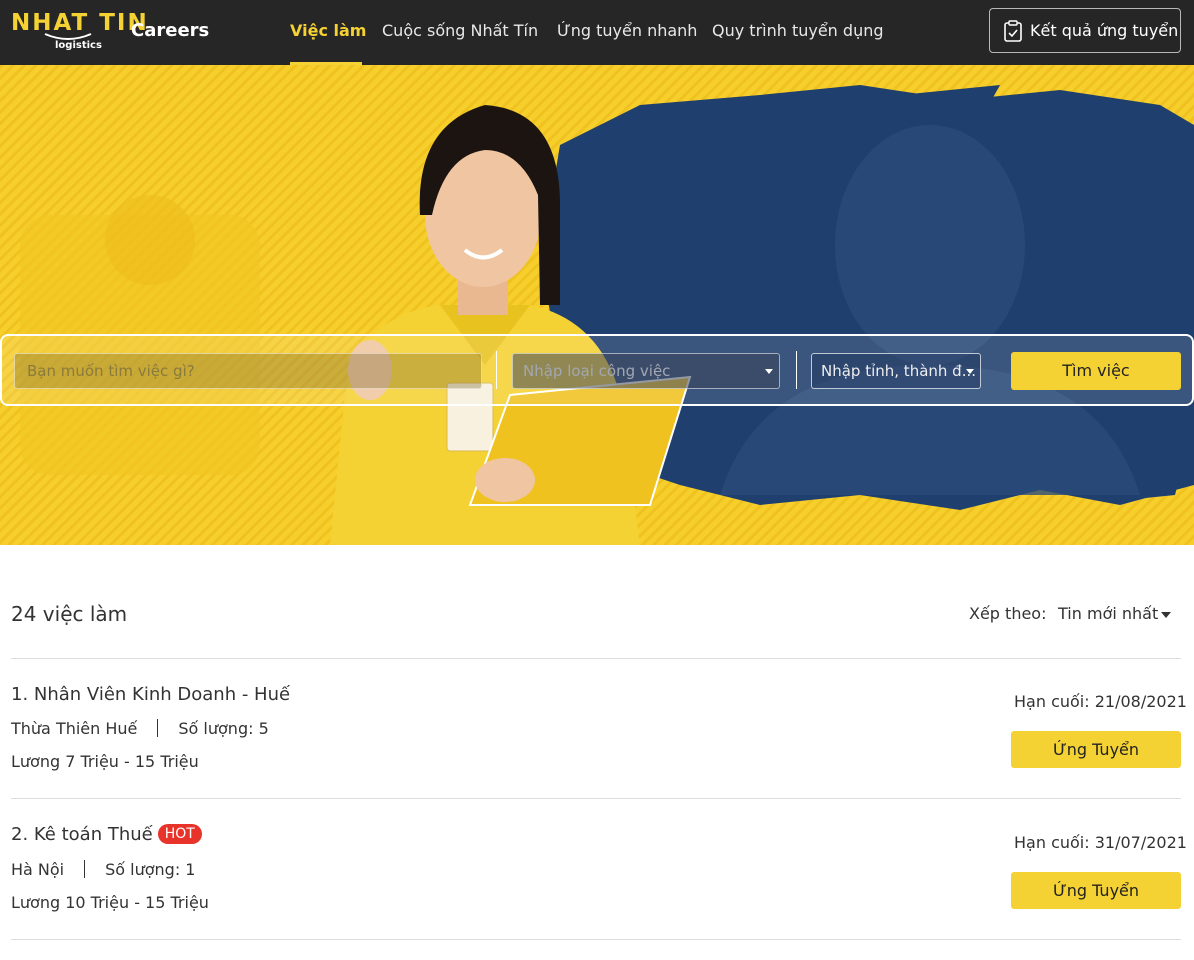 This screenshot has height=960, width=1194. What do you see at coordinates (328, 32) in the screenshot?
I see `nav-jobs: Việc làm` at bounding box center [328, 32].